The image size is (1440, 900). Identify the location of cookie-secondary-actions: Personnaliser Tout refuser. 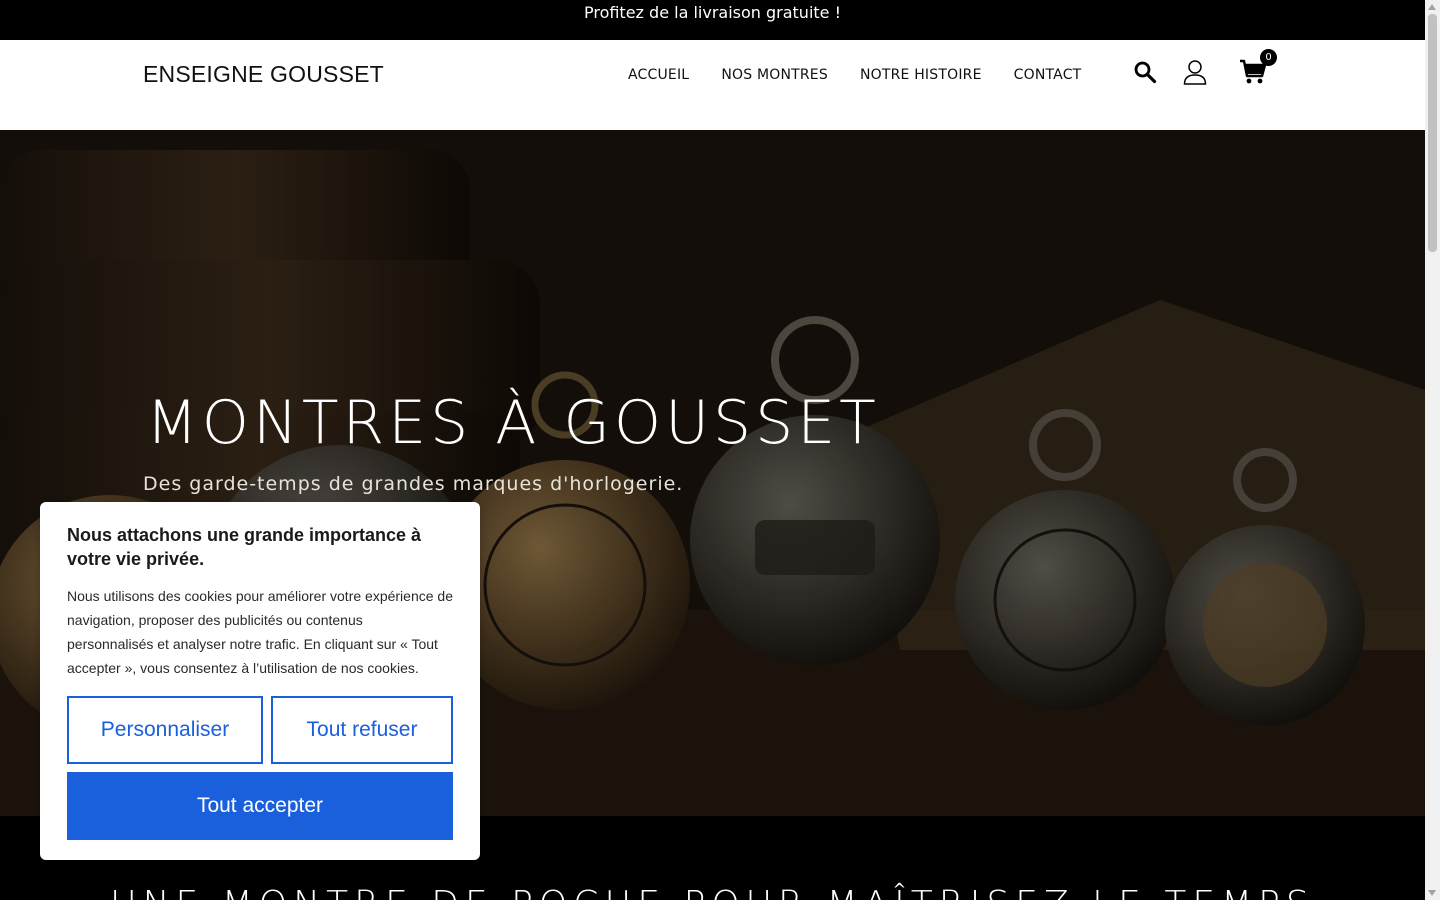
(260, 730).